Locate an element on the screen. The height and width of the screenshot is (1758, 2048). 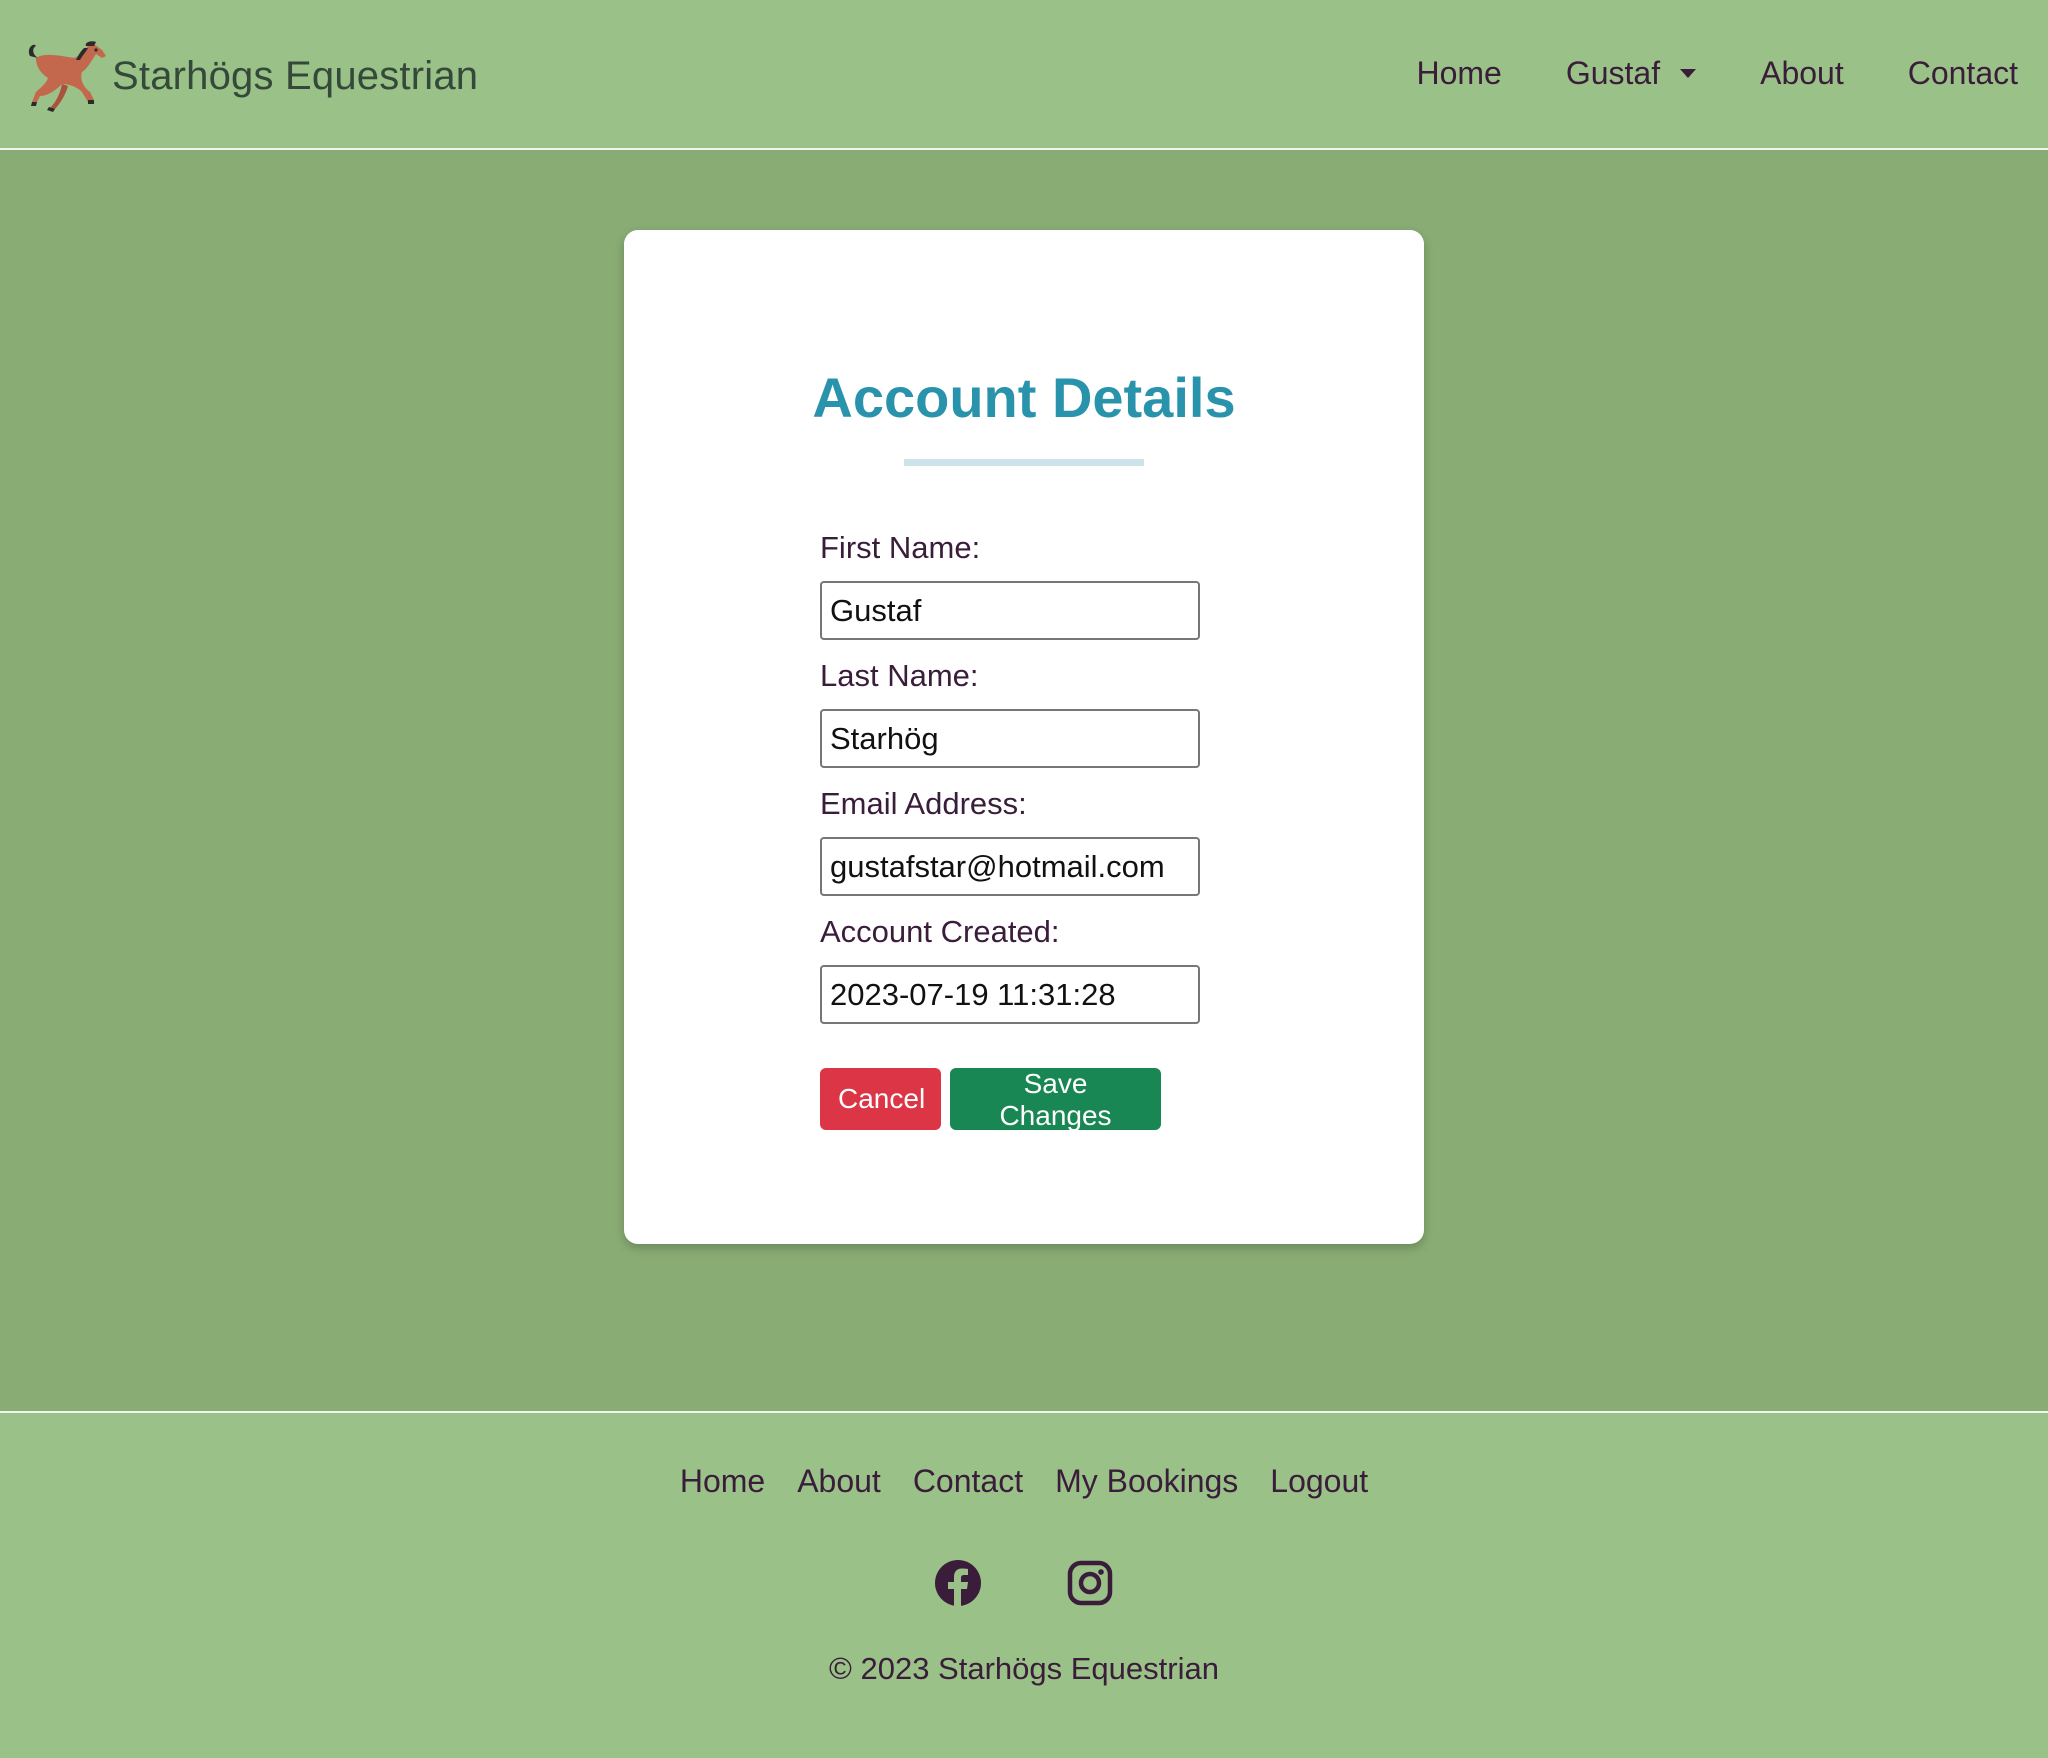
first-name-field is located at coordinates (1010, 610).